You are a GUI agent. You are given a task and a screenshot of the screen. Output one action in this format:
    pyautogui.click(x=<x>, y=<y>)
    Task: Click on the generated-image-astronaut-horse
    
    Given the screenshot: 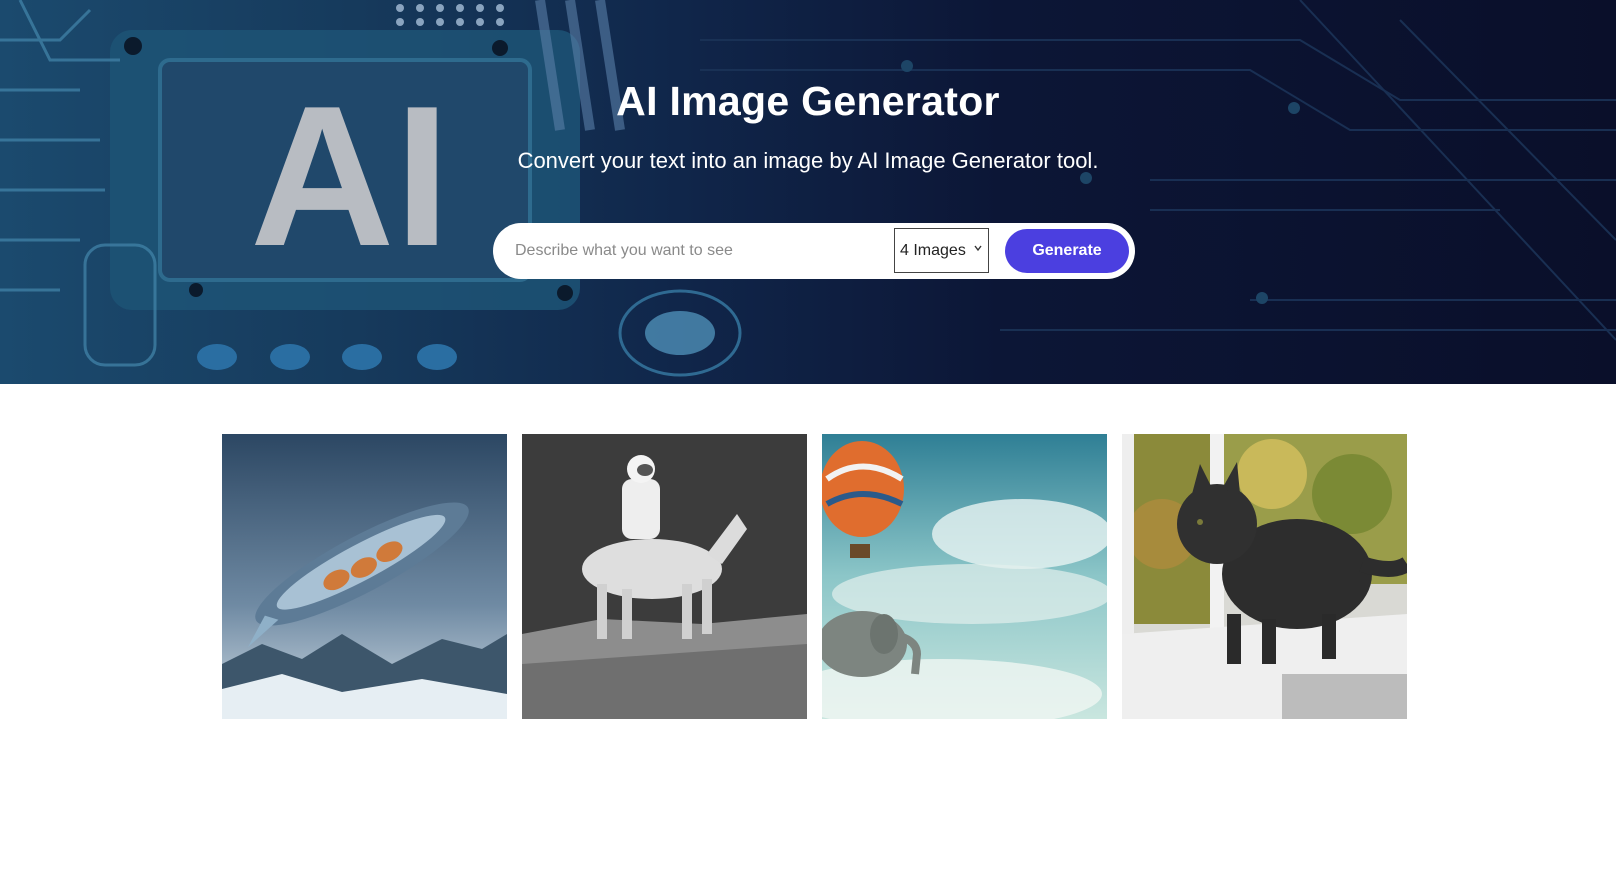 What is the action you would take?
    pyautogui.click(x=664, y=576)
    